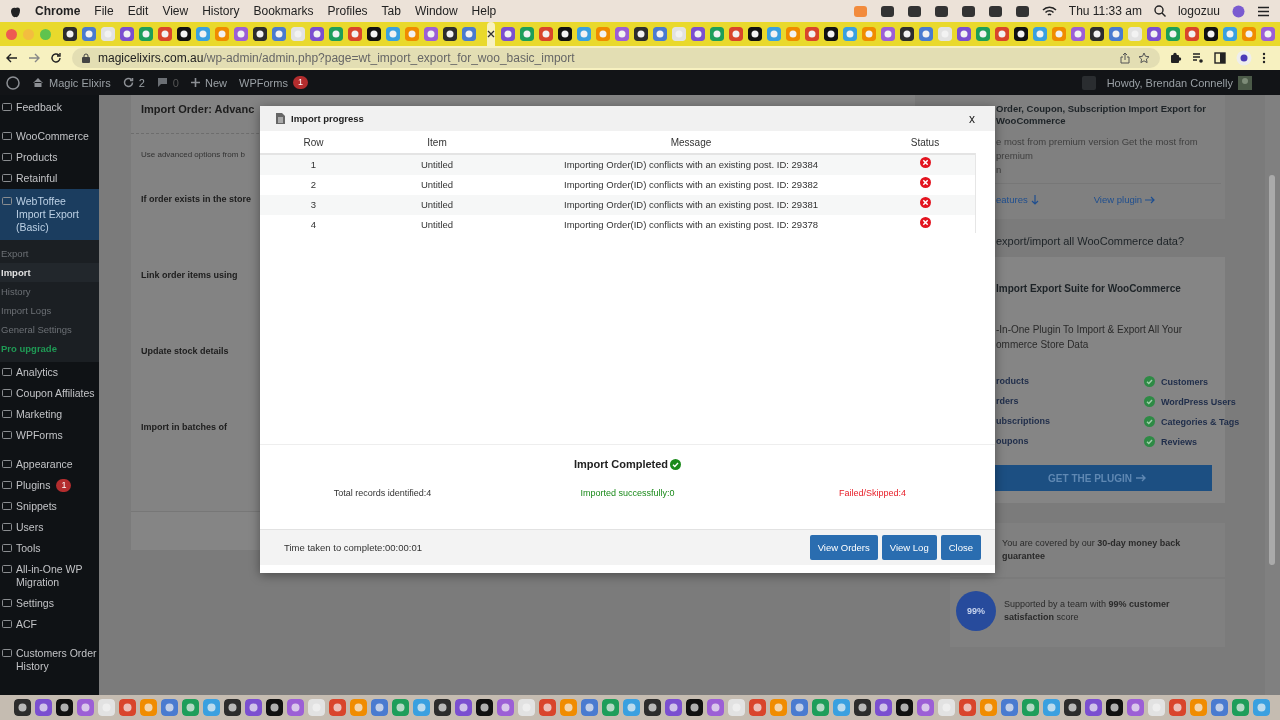 The image size is (1280, 720). Describe the element at coordinates (972, 118) in the screenshot. I see `dialog-close-button: x` at that location.